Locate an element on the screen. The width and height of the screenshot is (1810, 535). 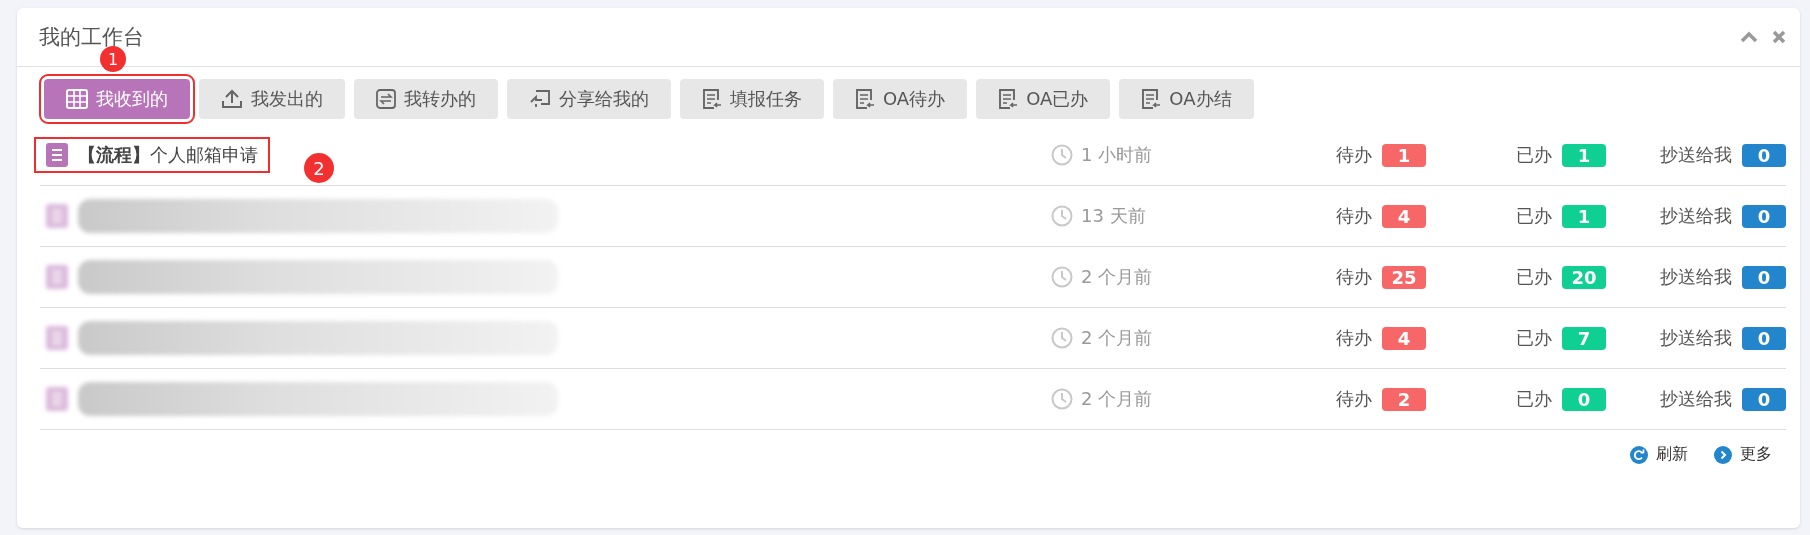
share-icon is located at coordinates (540, 99).